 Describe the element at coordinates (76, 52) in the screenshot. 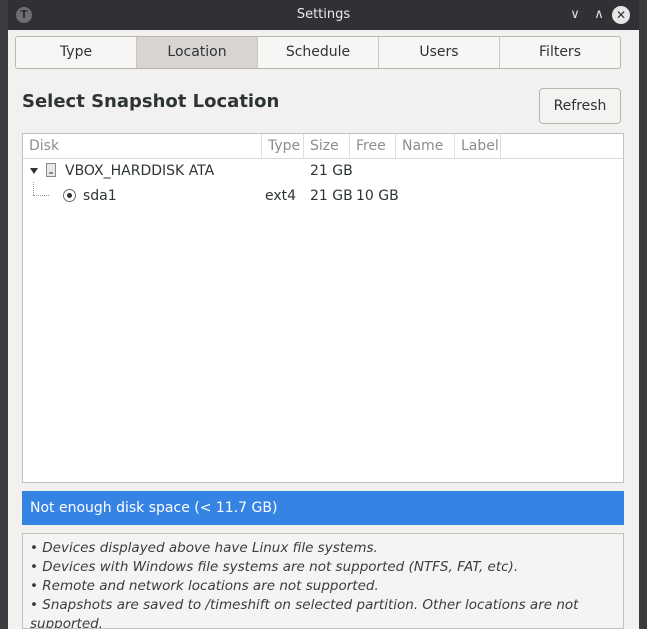

I see `tab-type: Type` at that location.